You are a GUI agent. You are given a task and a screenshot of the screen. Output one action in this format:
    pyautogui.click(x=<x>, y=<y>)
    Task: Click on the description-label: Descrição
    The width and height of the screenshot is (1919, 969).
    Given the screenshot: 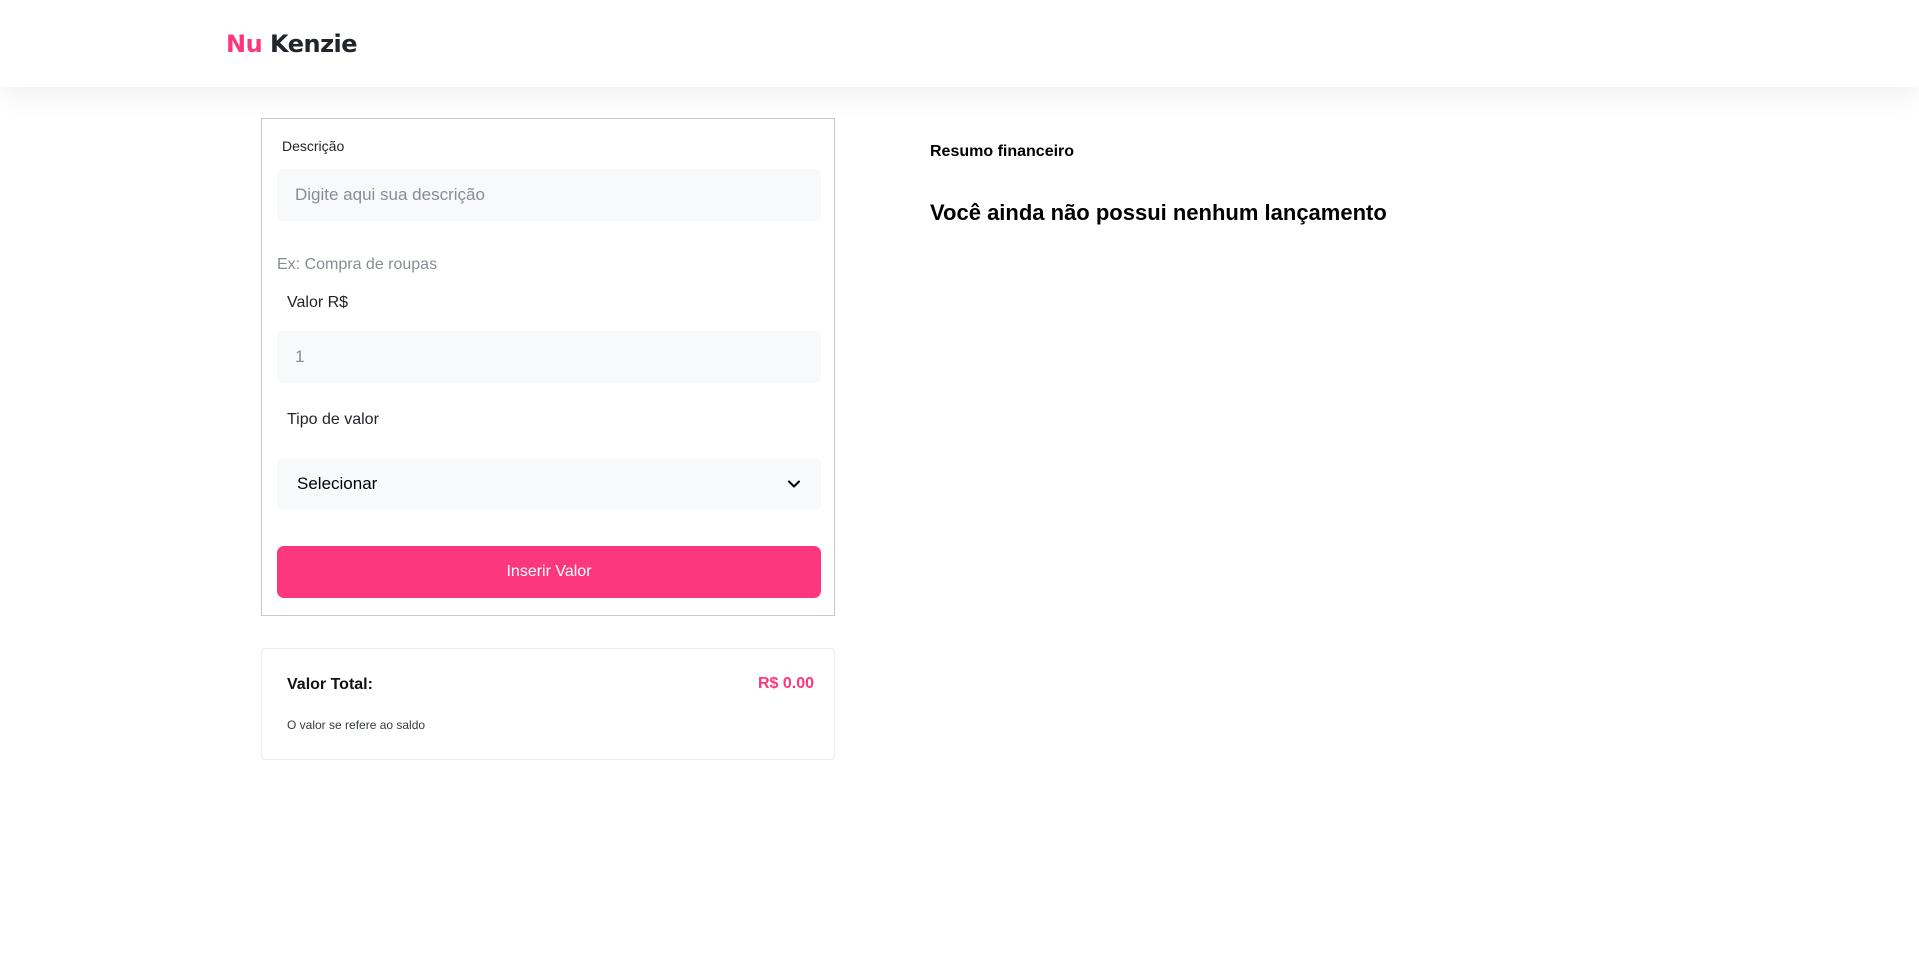 What is the action you would take?
    pyautogui.click(x=313, y=146)
    